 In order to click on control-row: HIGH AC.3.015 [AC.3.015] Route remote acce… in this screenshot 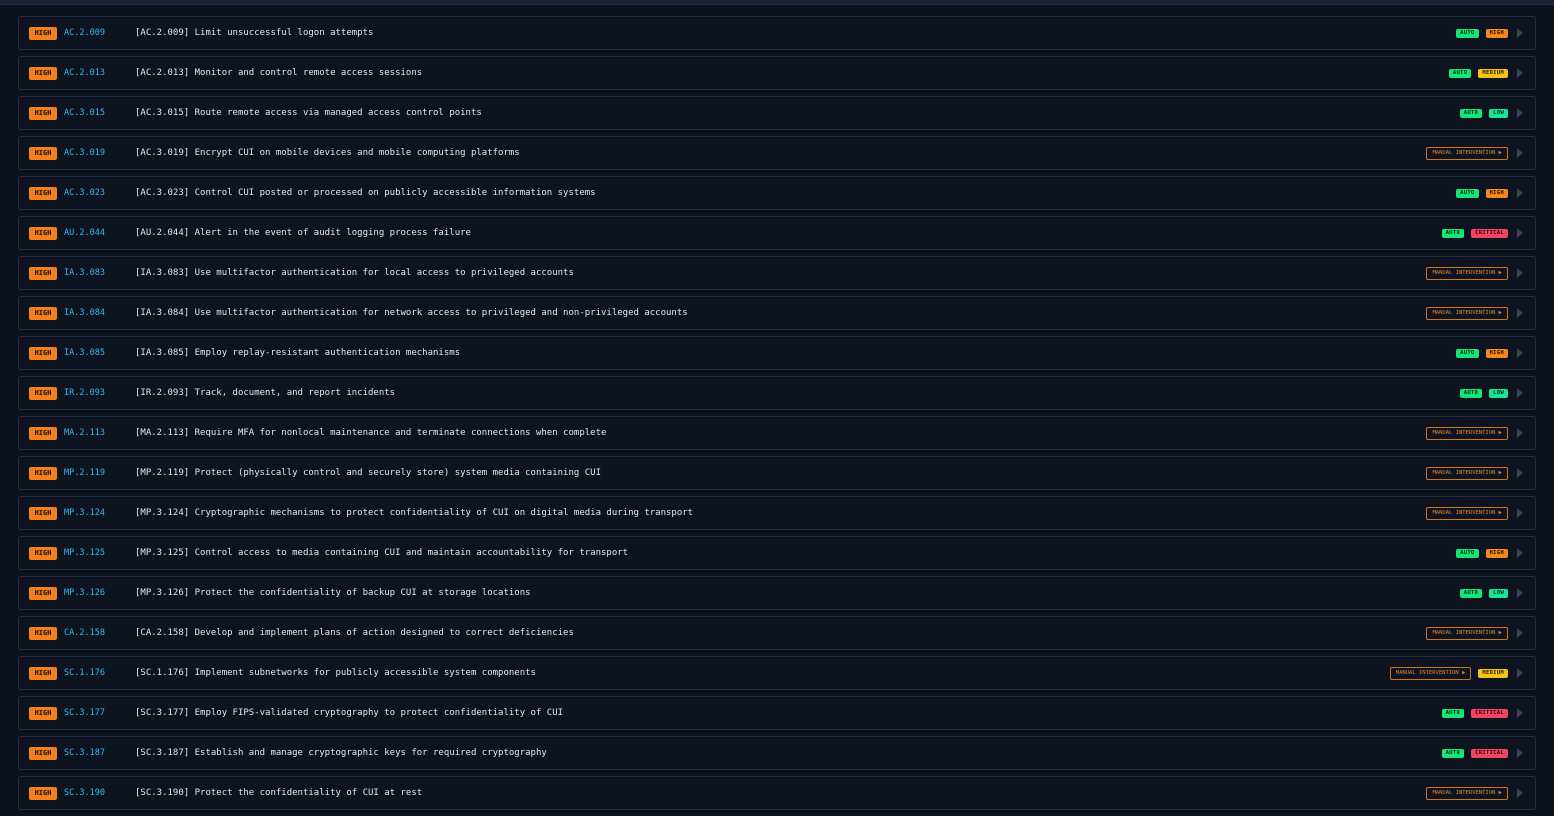, I will do `click(777, 113)`.